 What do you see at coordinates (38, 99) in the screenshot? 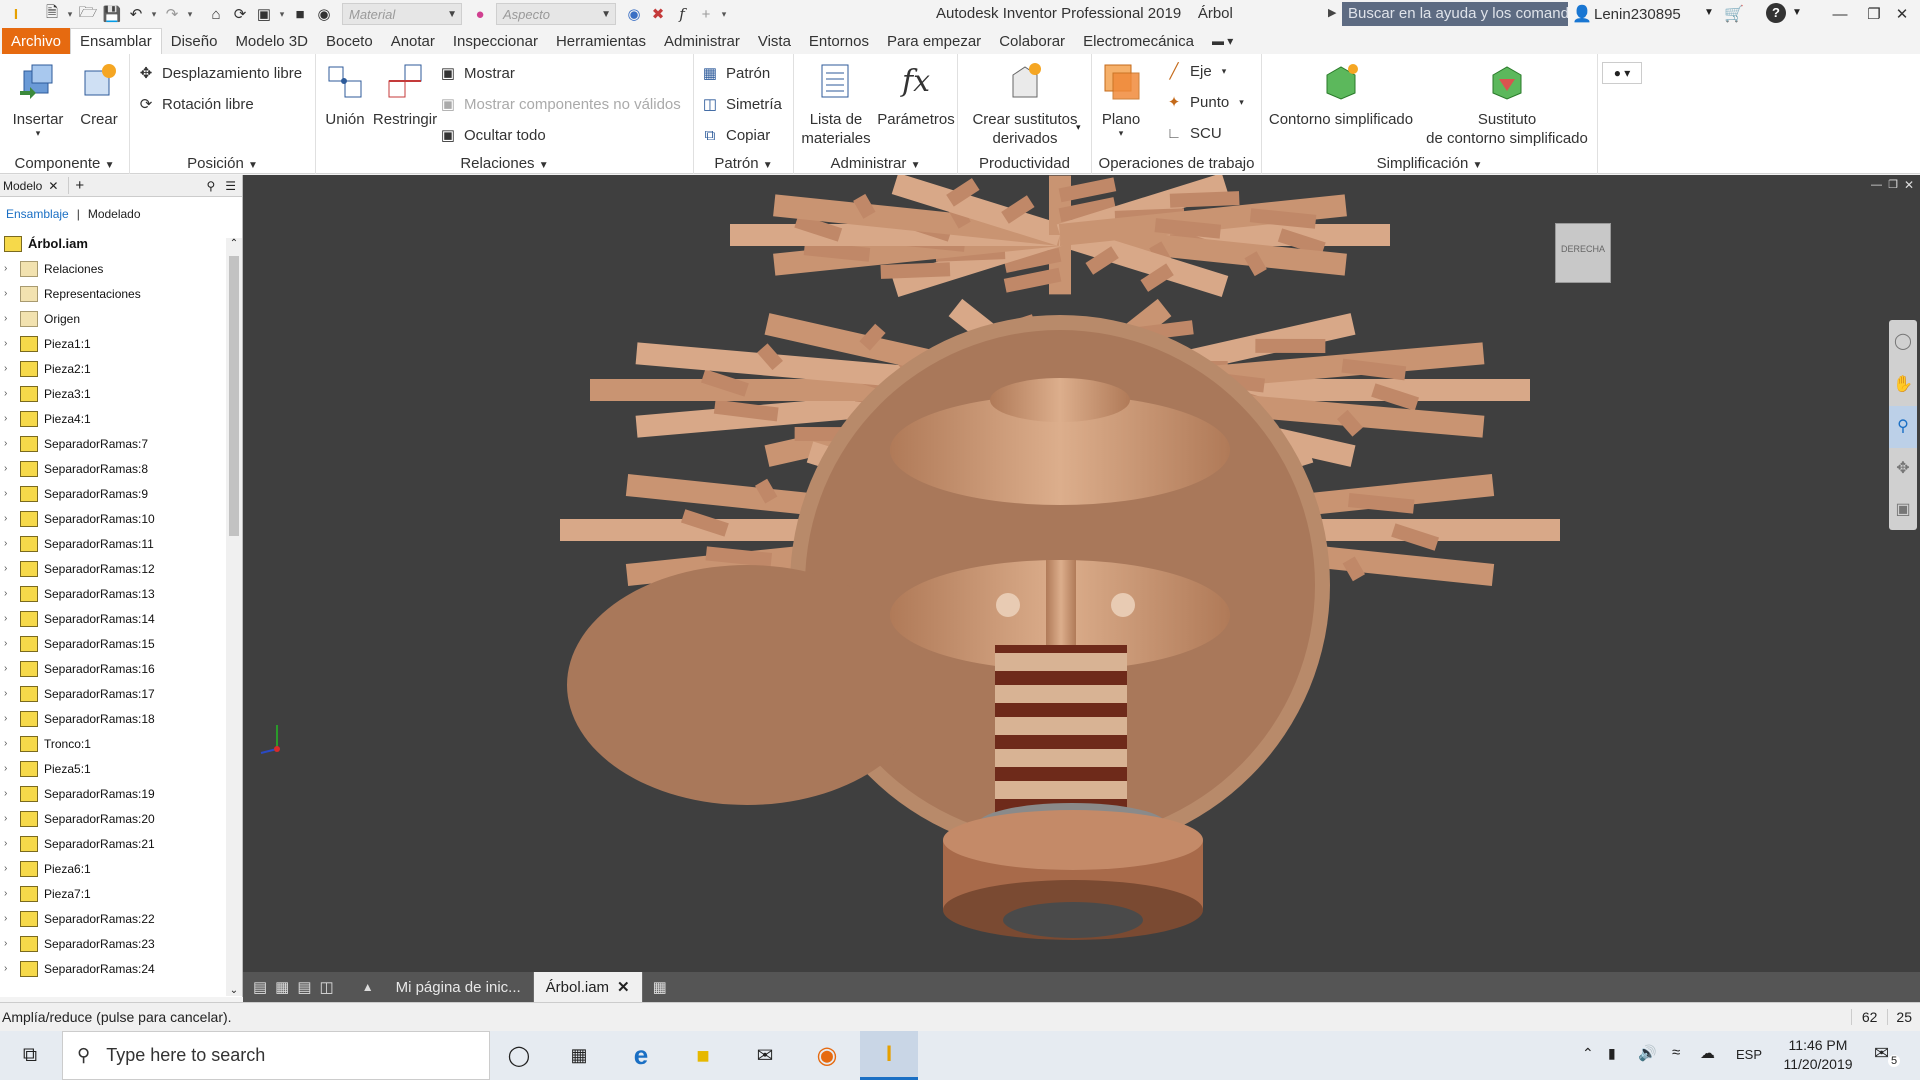
I see `insert-button: Insertar ▾` at bounding box center [38, 99].